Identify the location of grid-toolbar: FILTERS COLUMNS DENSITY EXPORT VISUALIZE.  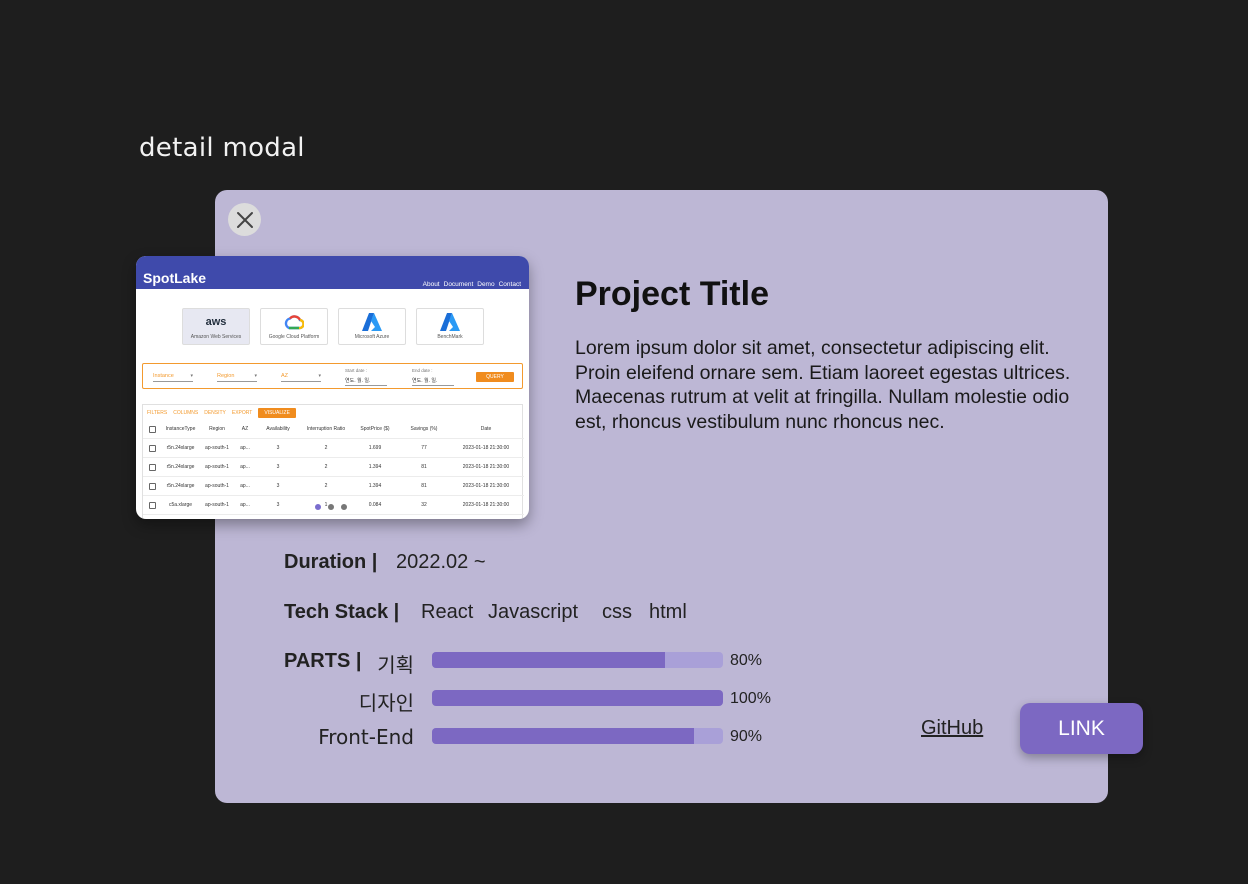
(221, 413).